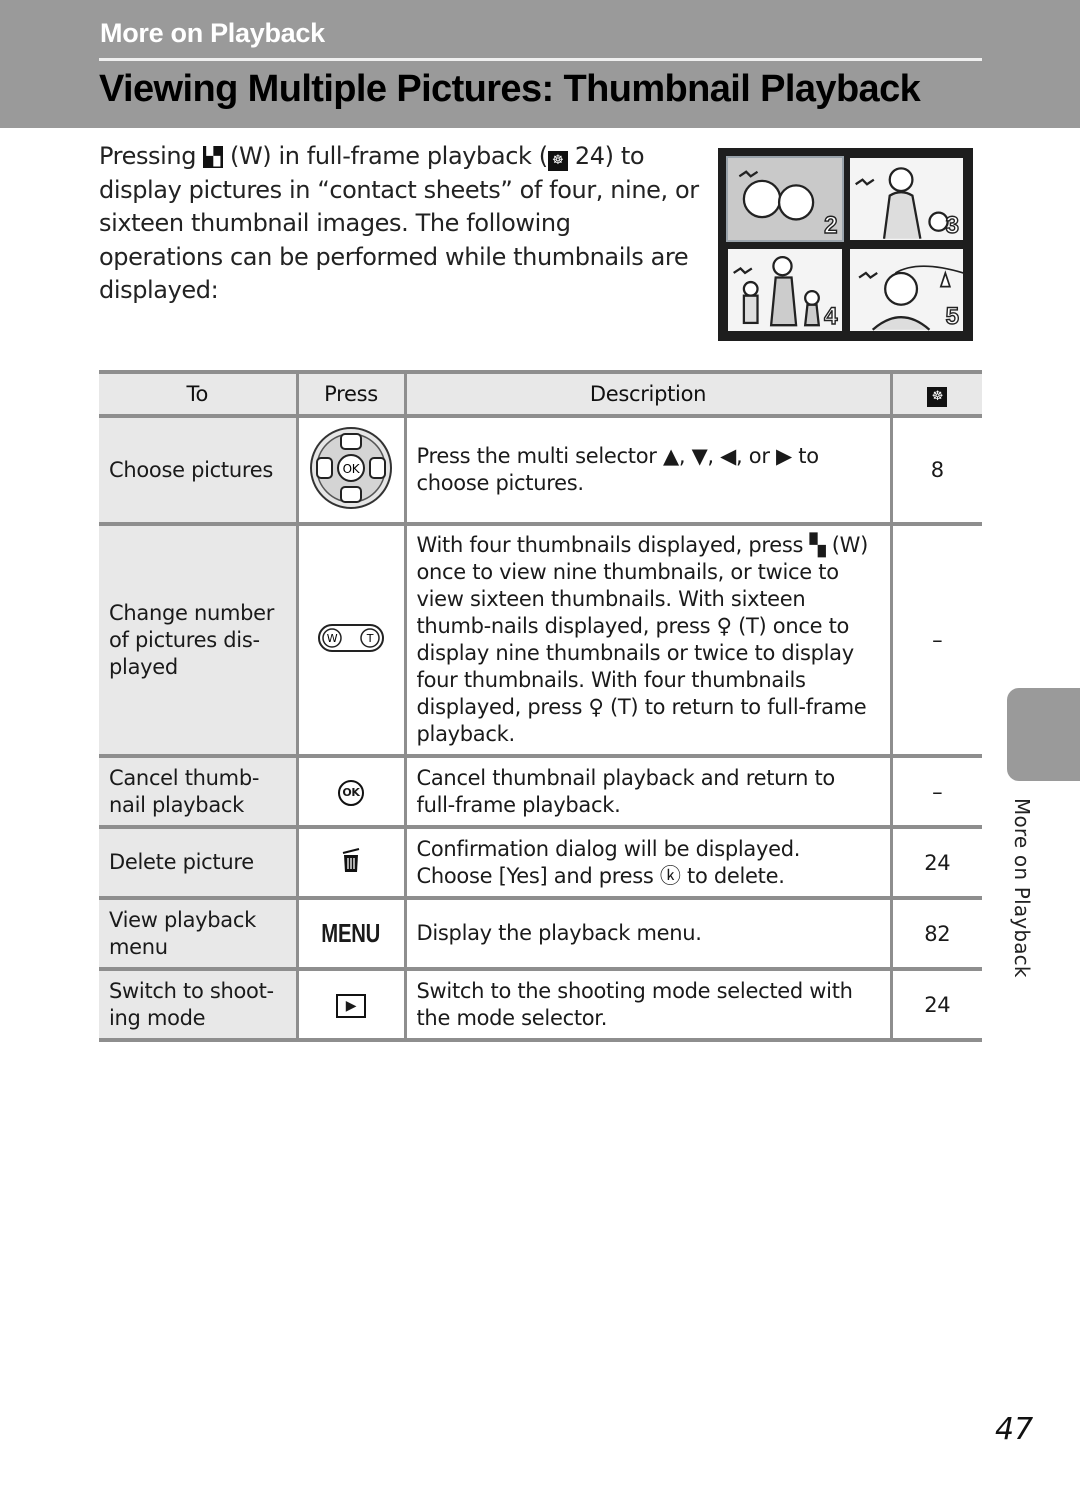 This screenshot has width=1080, height=1486. I want to click on cell-to: Change number of pictures dis-played, so click(198, 640).